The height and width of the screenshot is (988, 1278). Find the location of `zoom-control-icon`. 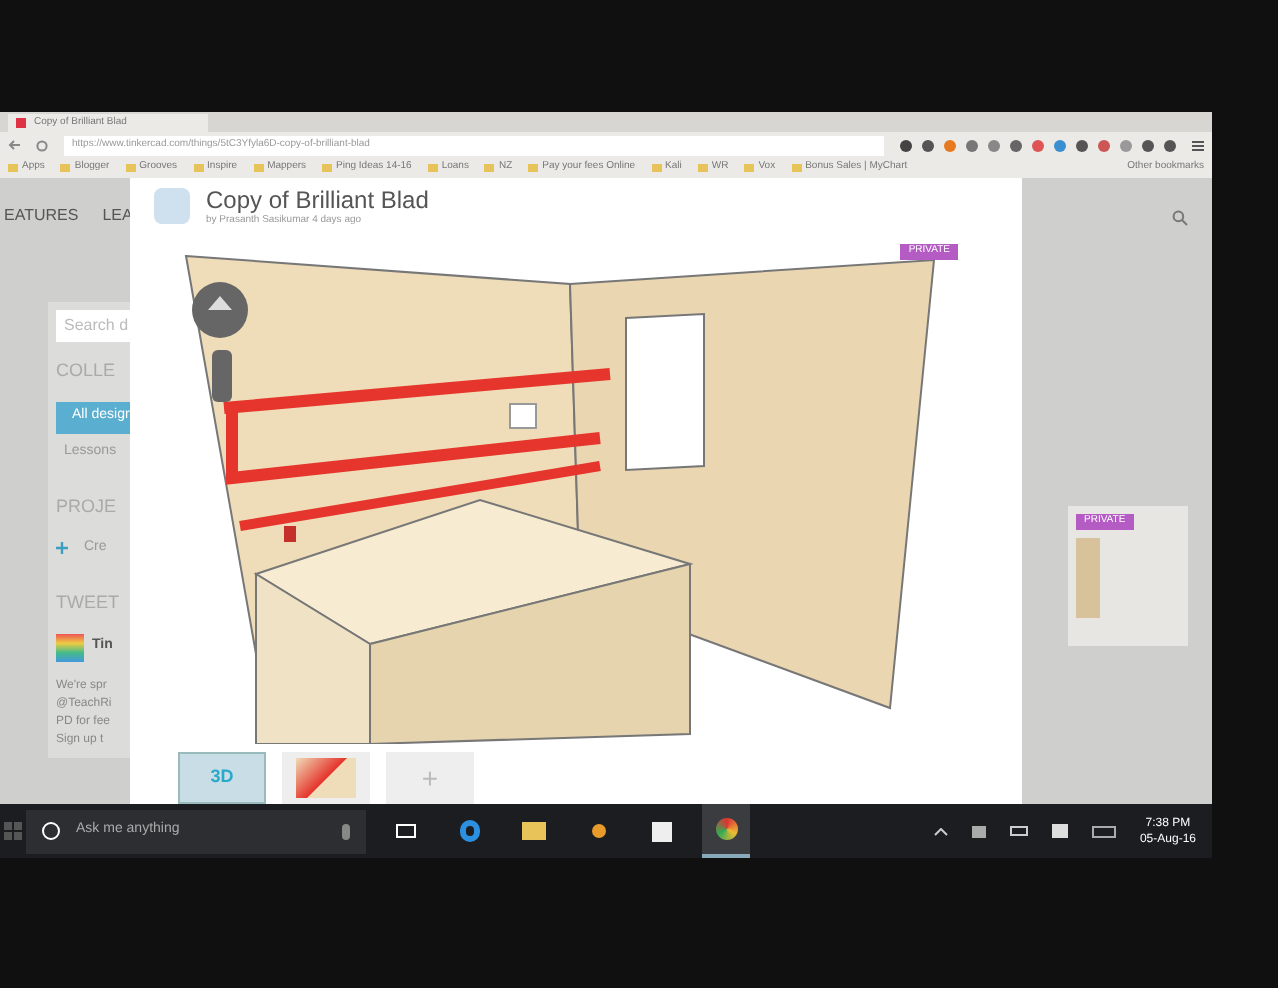

zoom-control-icon is located at coordinates (222, 376).